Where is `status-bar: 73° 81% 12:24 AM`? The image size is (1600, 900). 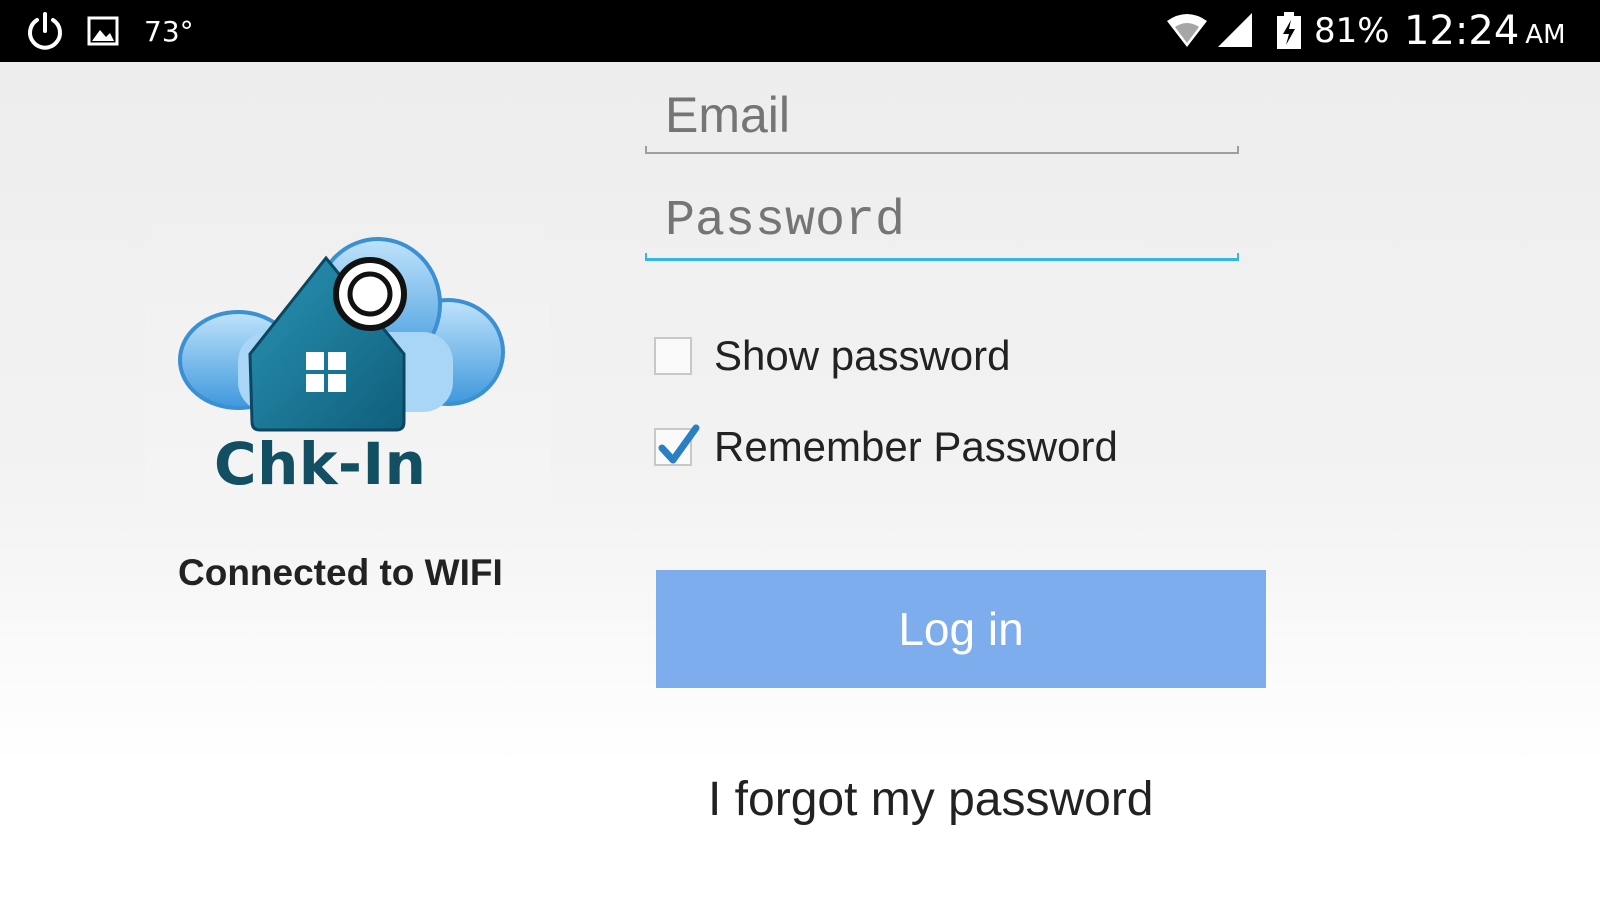 status-bar: 73° 81% 12:24 AM is located at coordinates (800, 31).